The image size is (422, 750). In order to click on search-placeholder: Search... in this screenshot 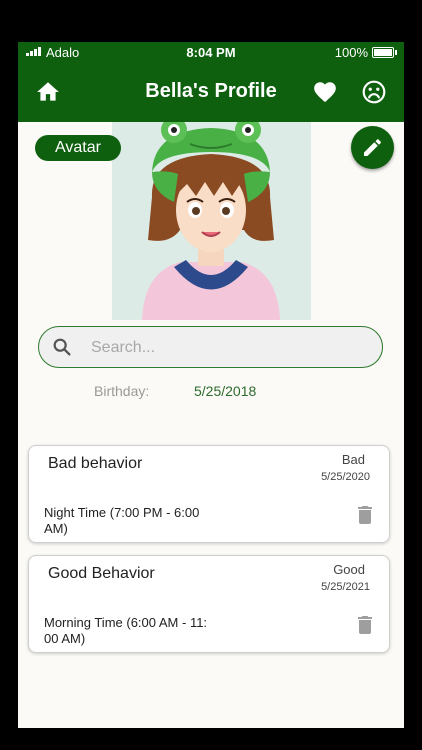, I will do `click(123, 347)`.